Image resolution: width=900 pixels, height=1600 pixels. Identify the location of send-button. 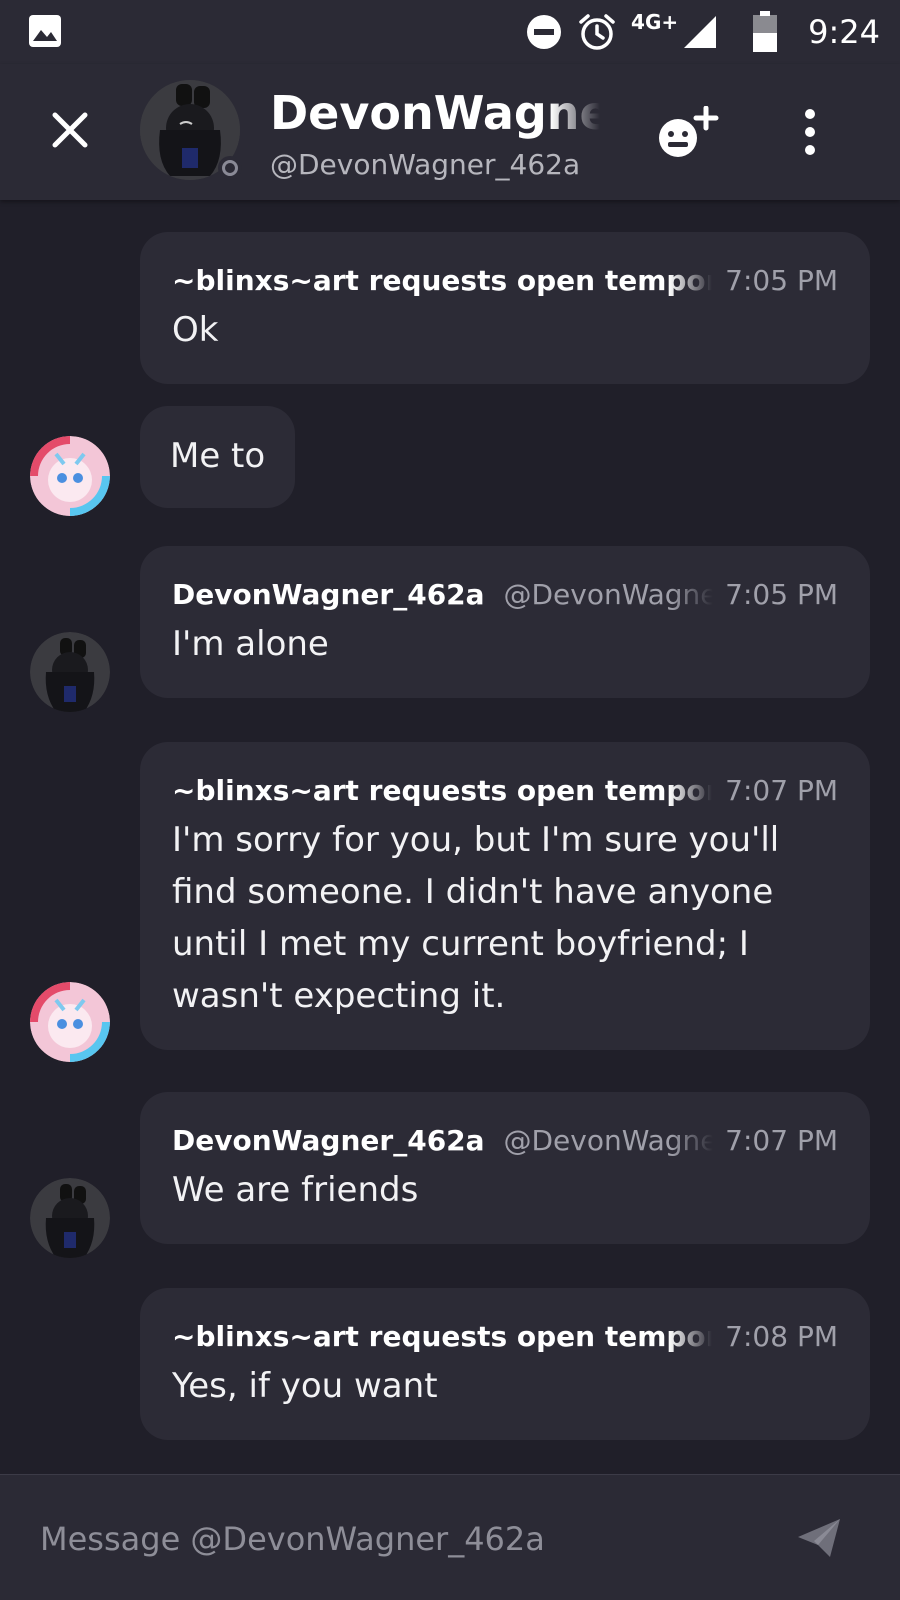
(819, 1538).